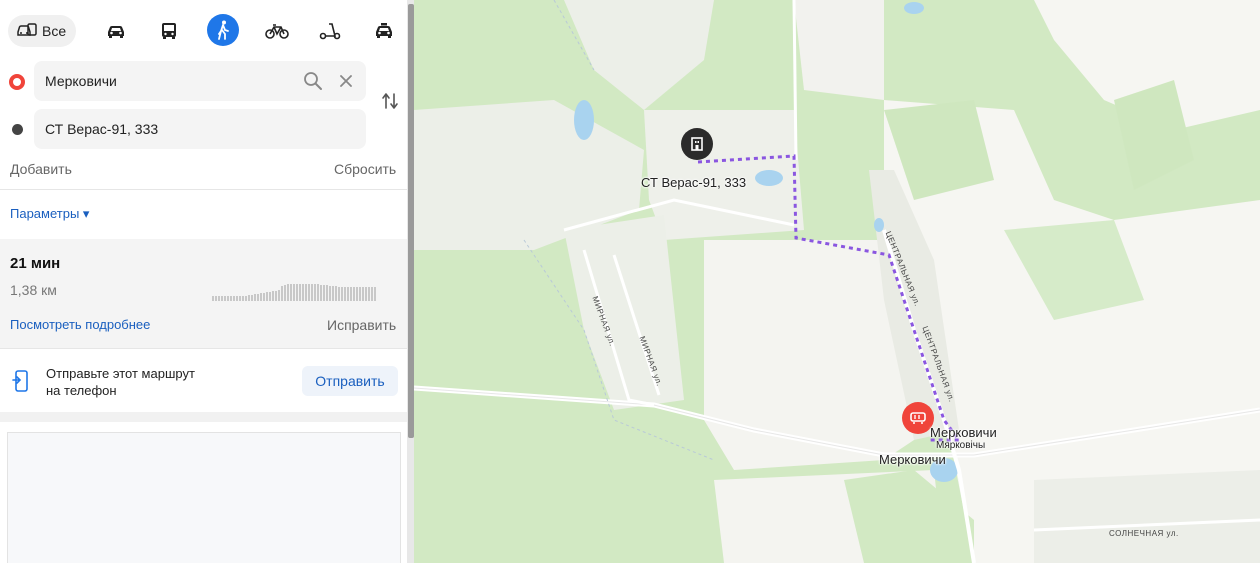 The image size is (1260, 563). Describe the element at coordinates (81, 390) in the screenshot. I see `send-to-phone-line2: на телефон` at that location.